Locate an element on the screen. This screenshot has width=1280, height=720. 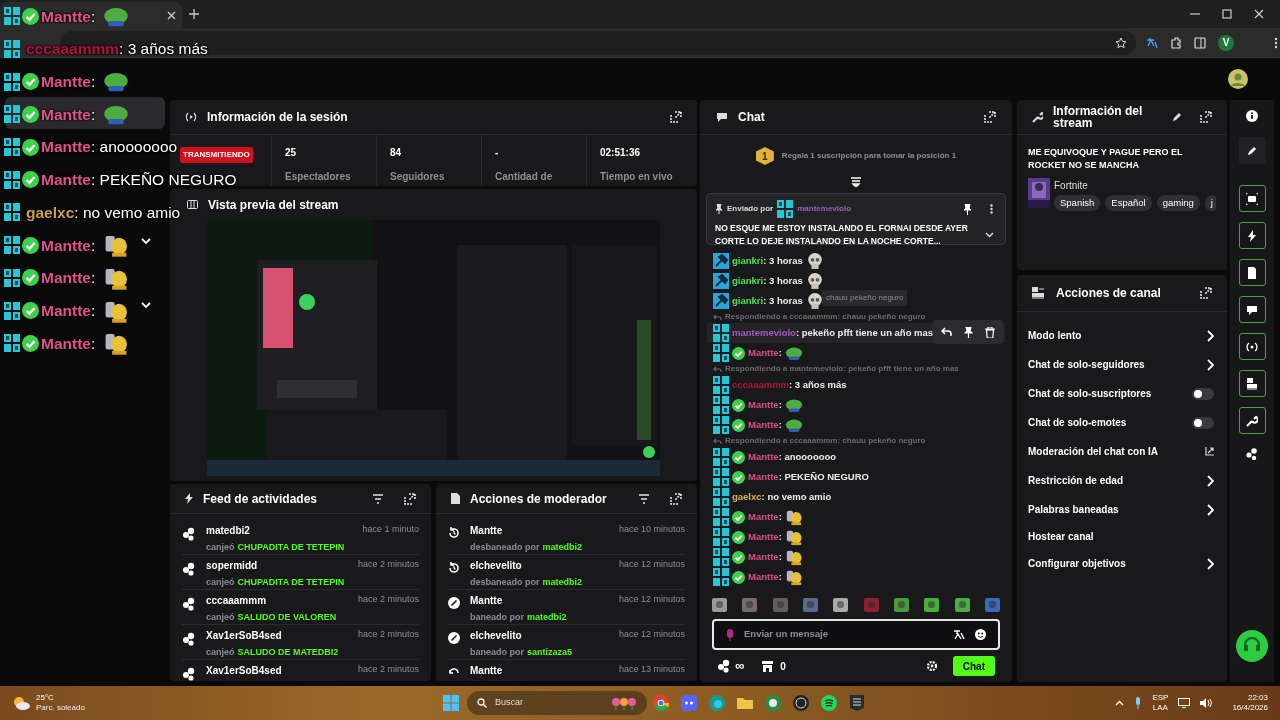
sidebar-icon is located at coordinates (1200, 42).